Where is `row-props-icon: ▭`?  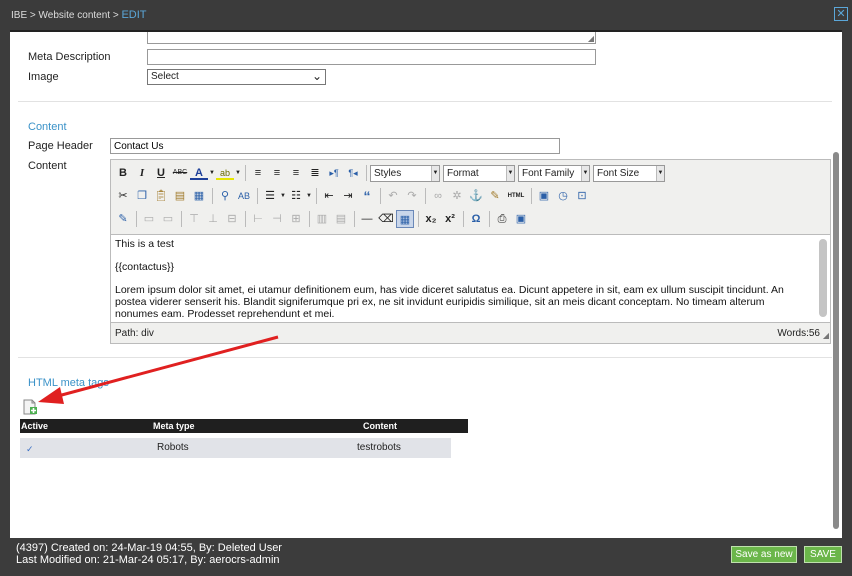 row-props-icon: ▭ is located at coordinates (149, 219).